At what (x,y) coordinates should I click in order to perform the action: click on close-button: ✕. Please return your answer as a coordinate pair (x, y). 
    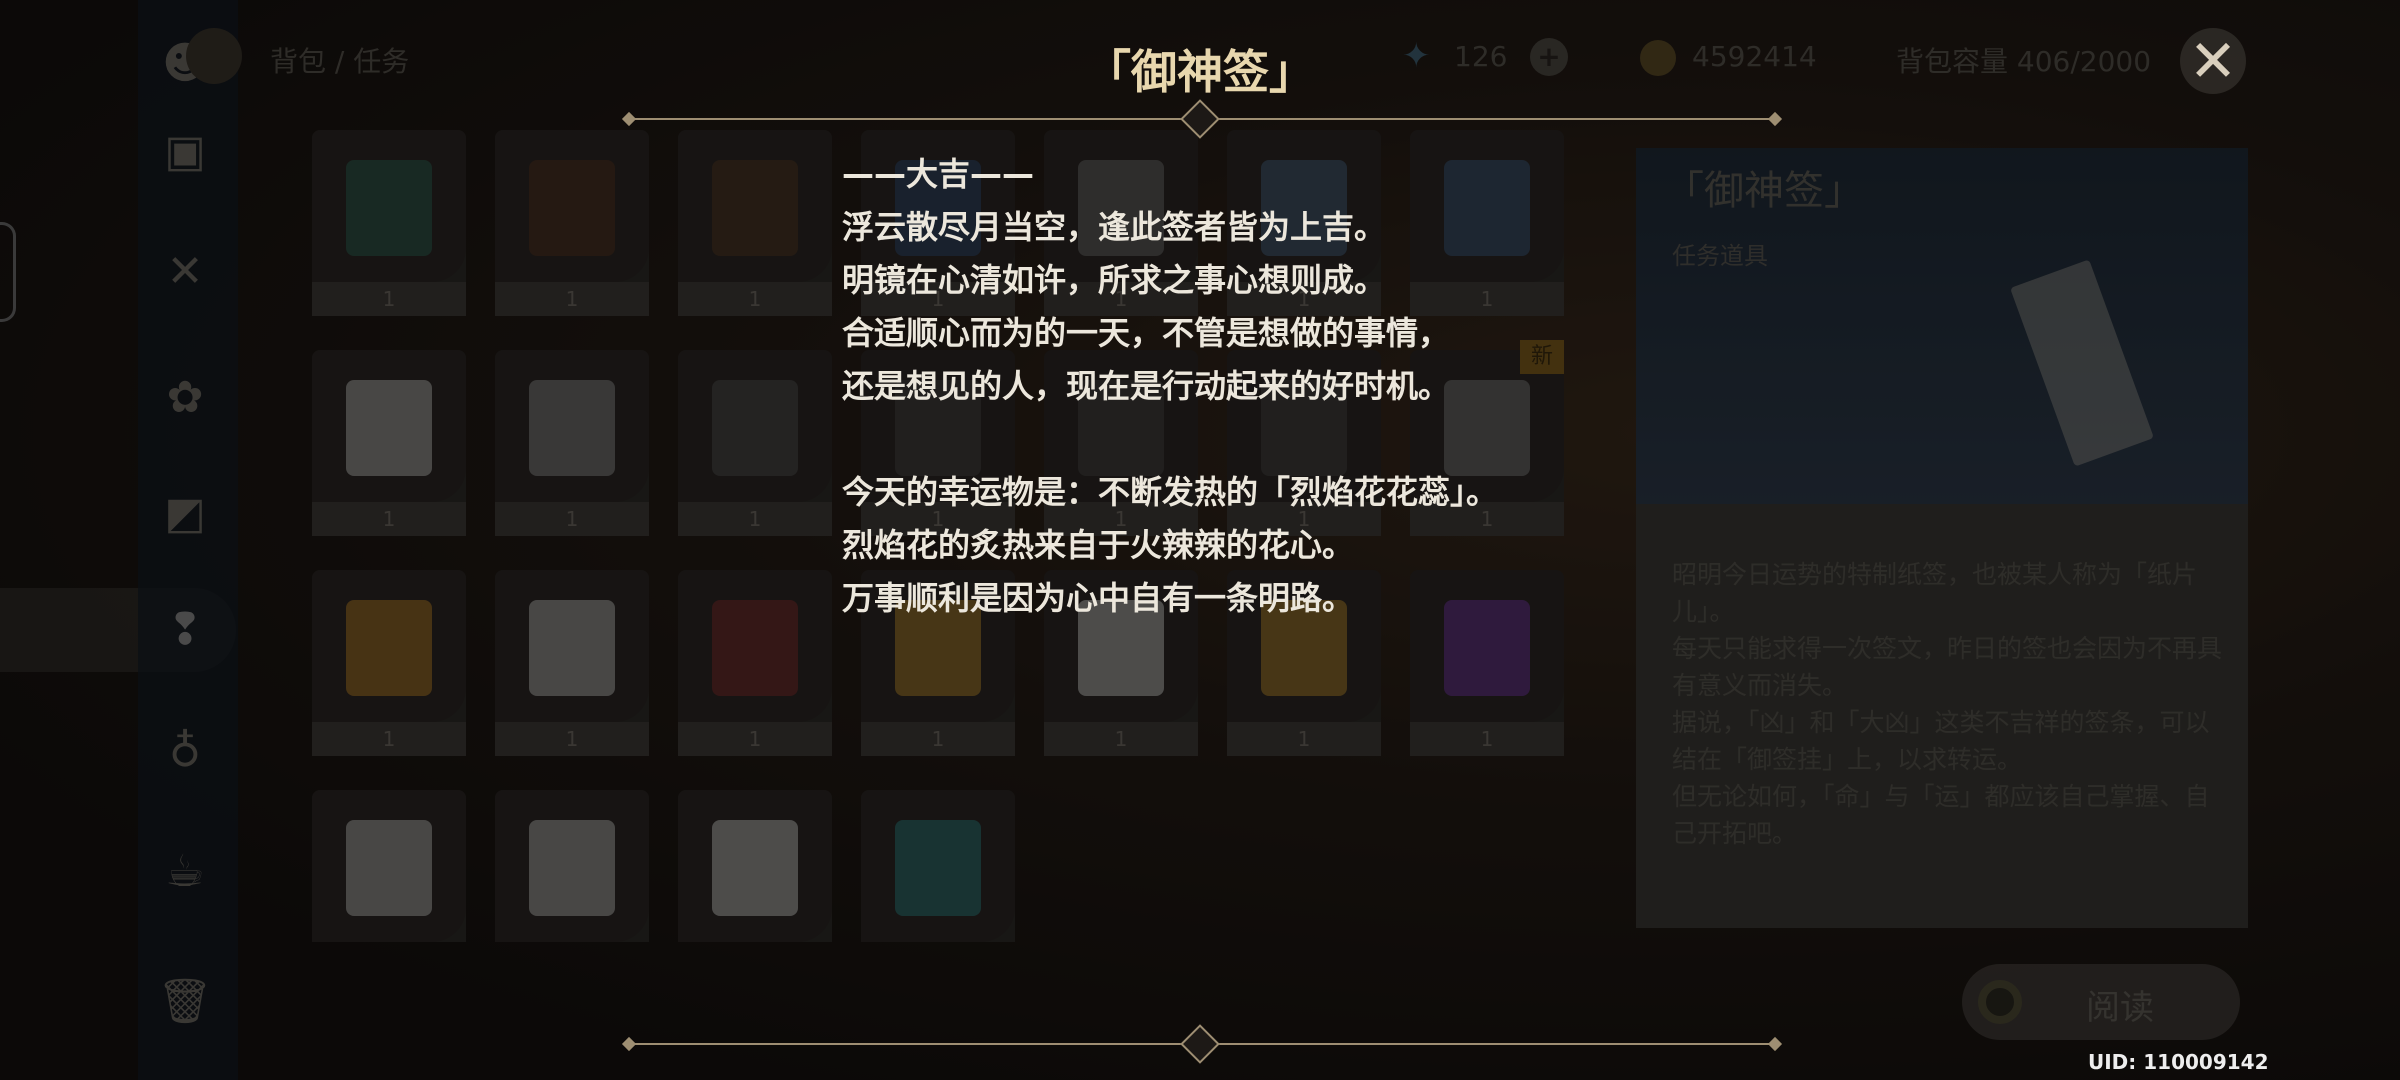
    Looking at the image, I should click on (2213, 61).